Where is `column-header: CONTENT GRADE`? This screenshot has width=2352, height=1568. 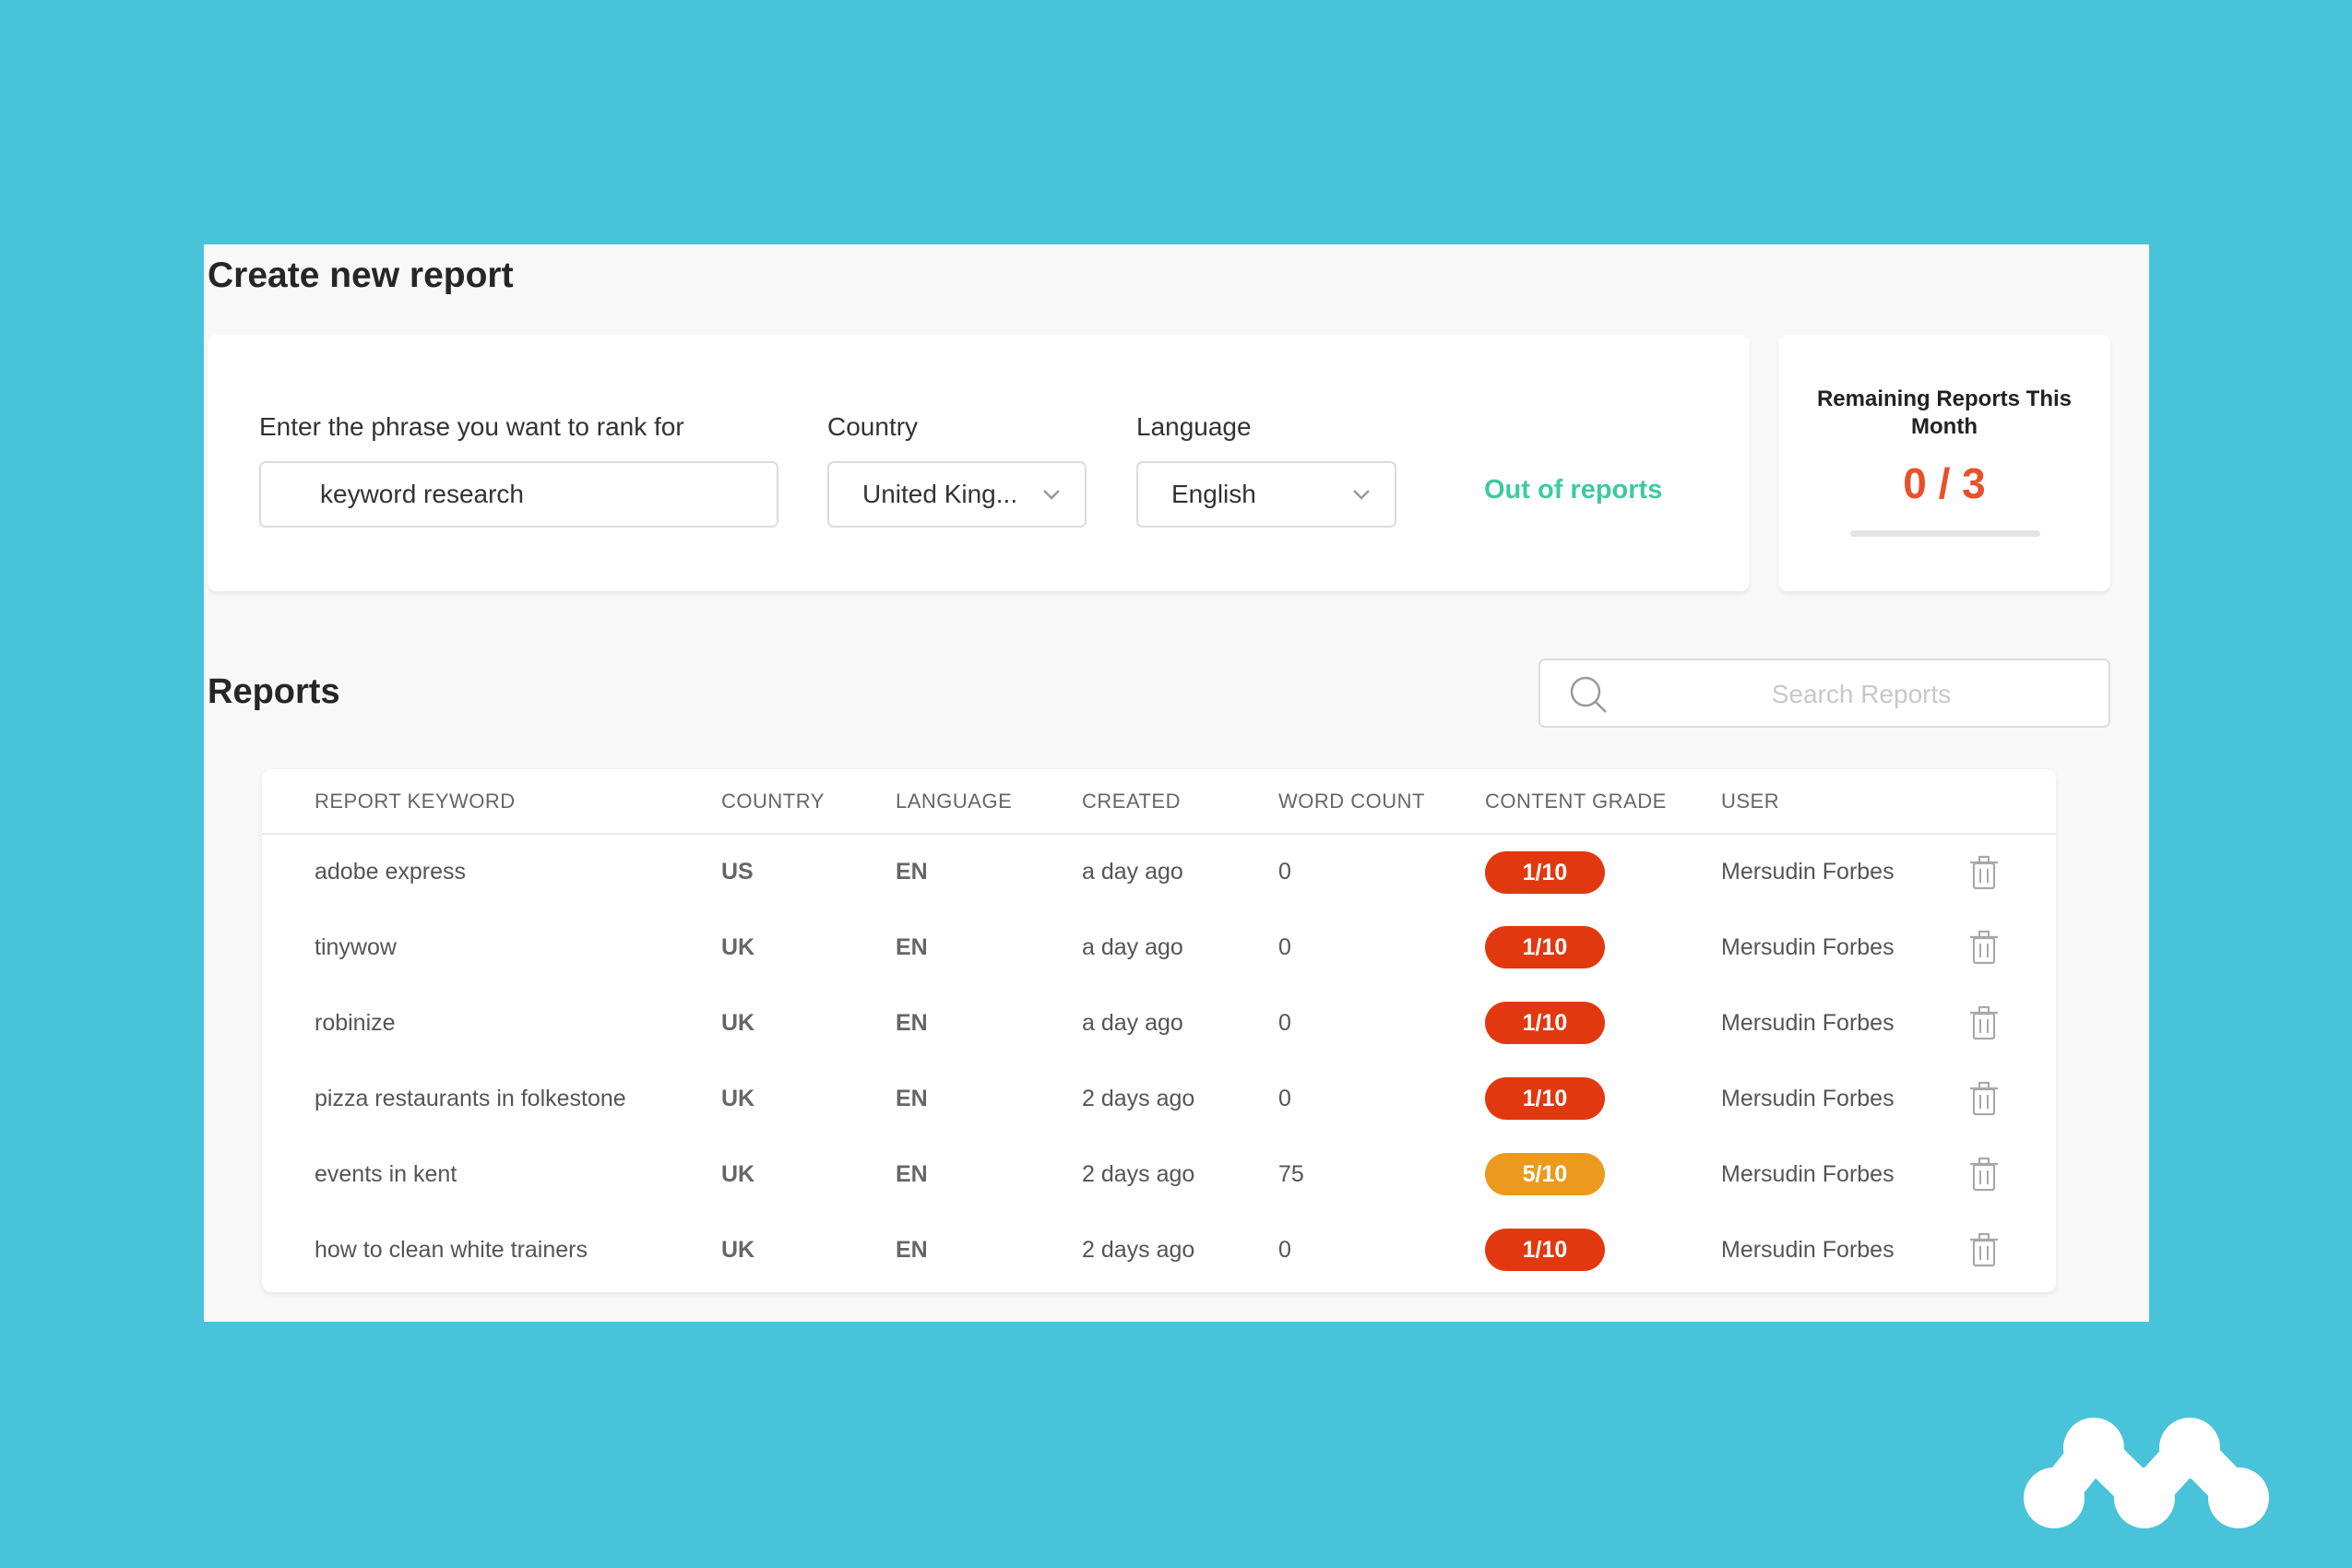 column-header: CONTENT GRADE is located at coordinates (1603, 801).